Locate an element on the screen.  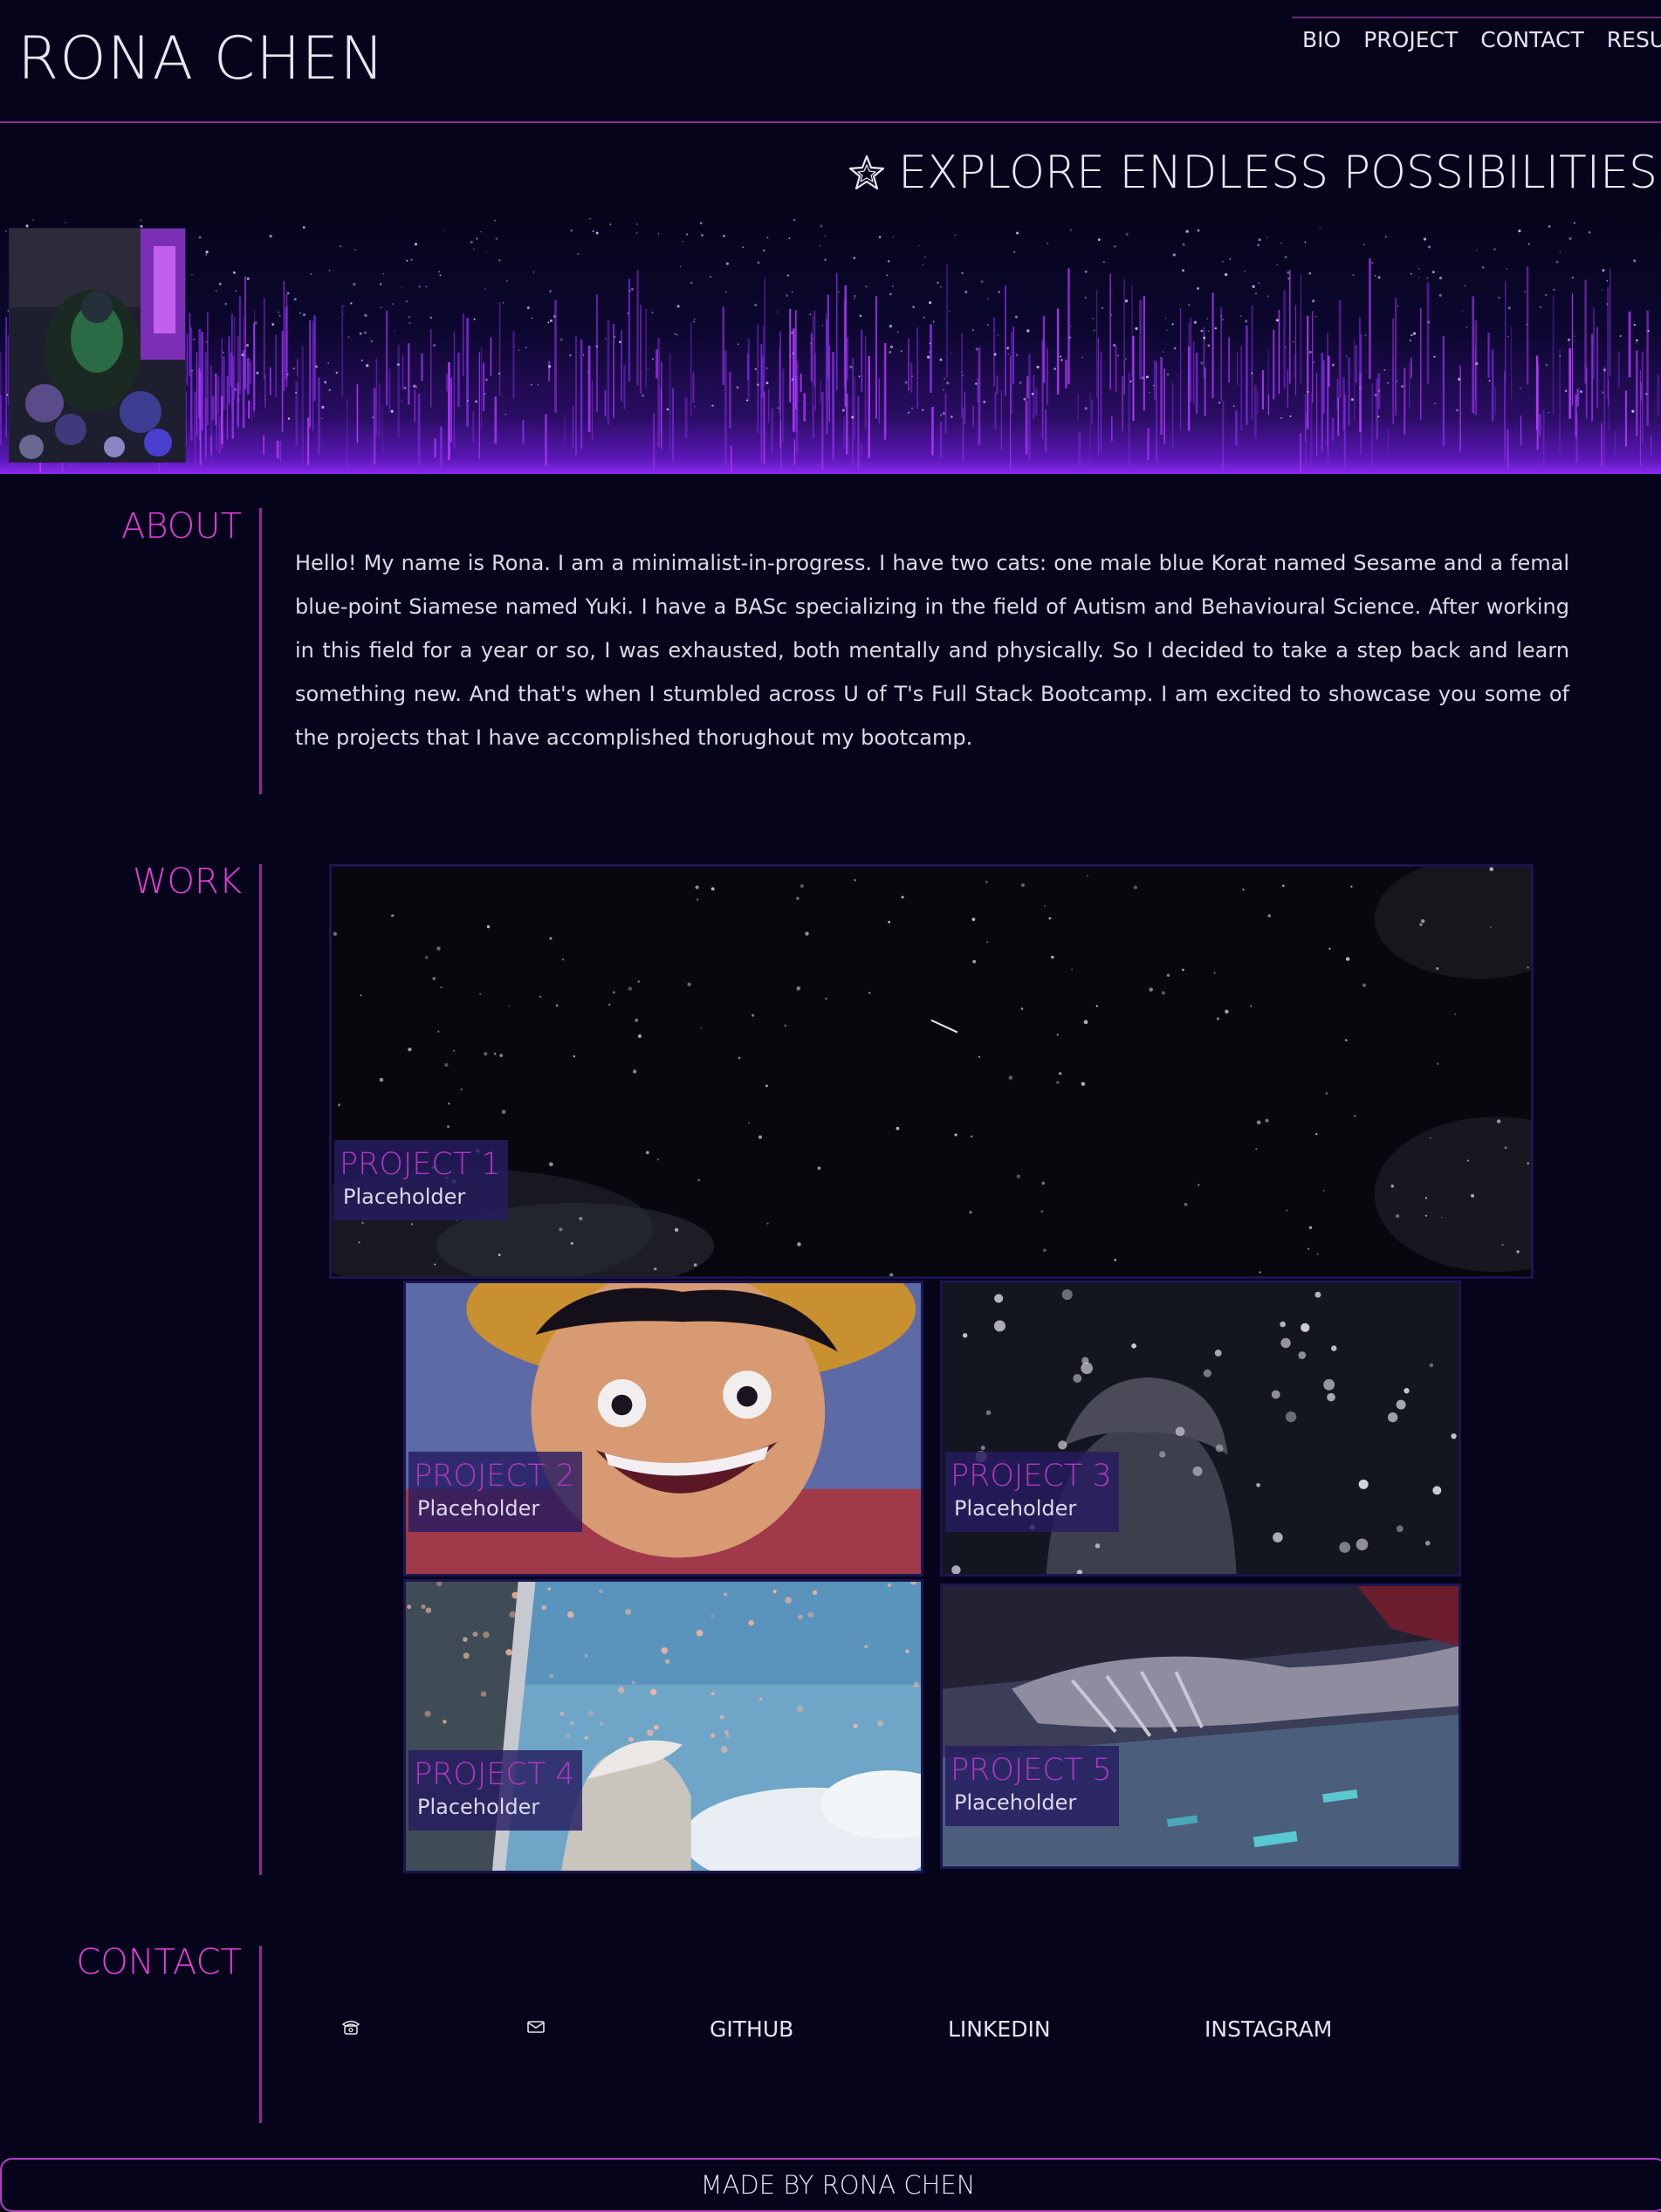
hero-tagline: EXPLORE ENDLESS POSSIBILITIES is located at coordinates (1253, 173).